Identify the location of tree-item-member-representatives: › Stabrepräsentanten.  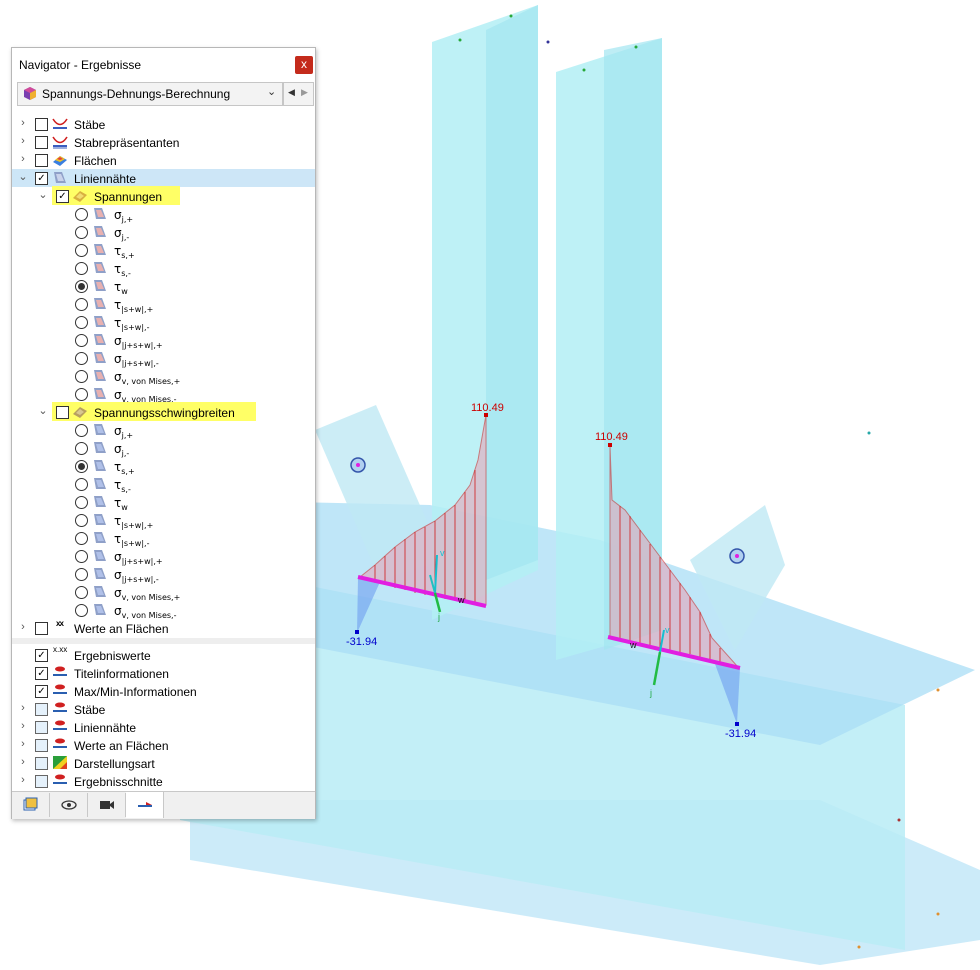
(163, 142).